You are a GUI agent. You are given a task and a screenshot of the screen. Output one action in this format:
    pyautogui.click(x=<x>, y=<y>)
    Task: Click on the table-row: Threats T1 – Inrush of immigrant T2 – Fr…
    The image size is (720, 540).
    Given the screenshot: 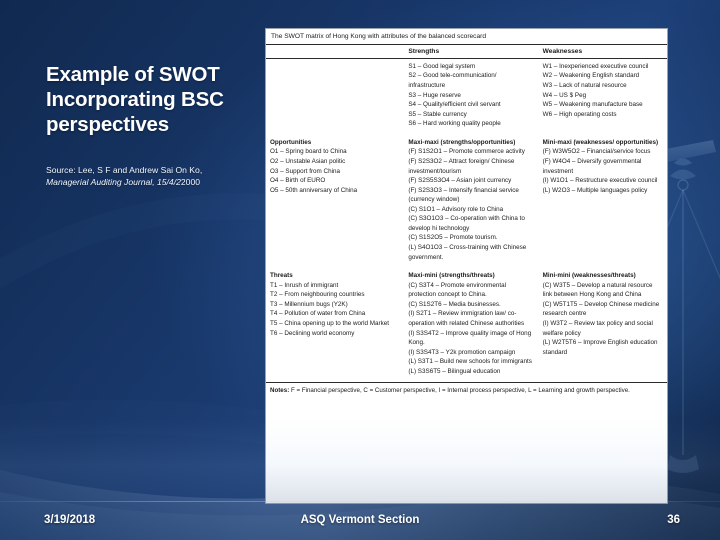 What is the action you would take?
    pyautogui.click(x=466, y=325)
    